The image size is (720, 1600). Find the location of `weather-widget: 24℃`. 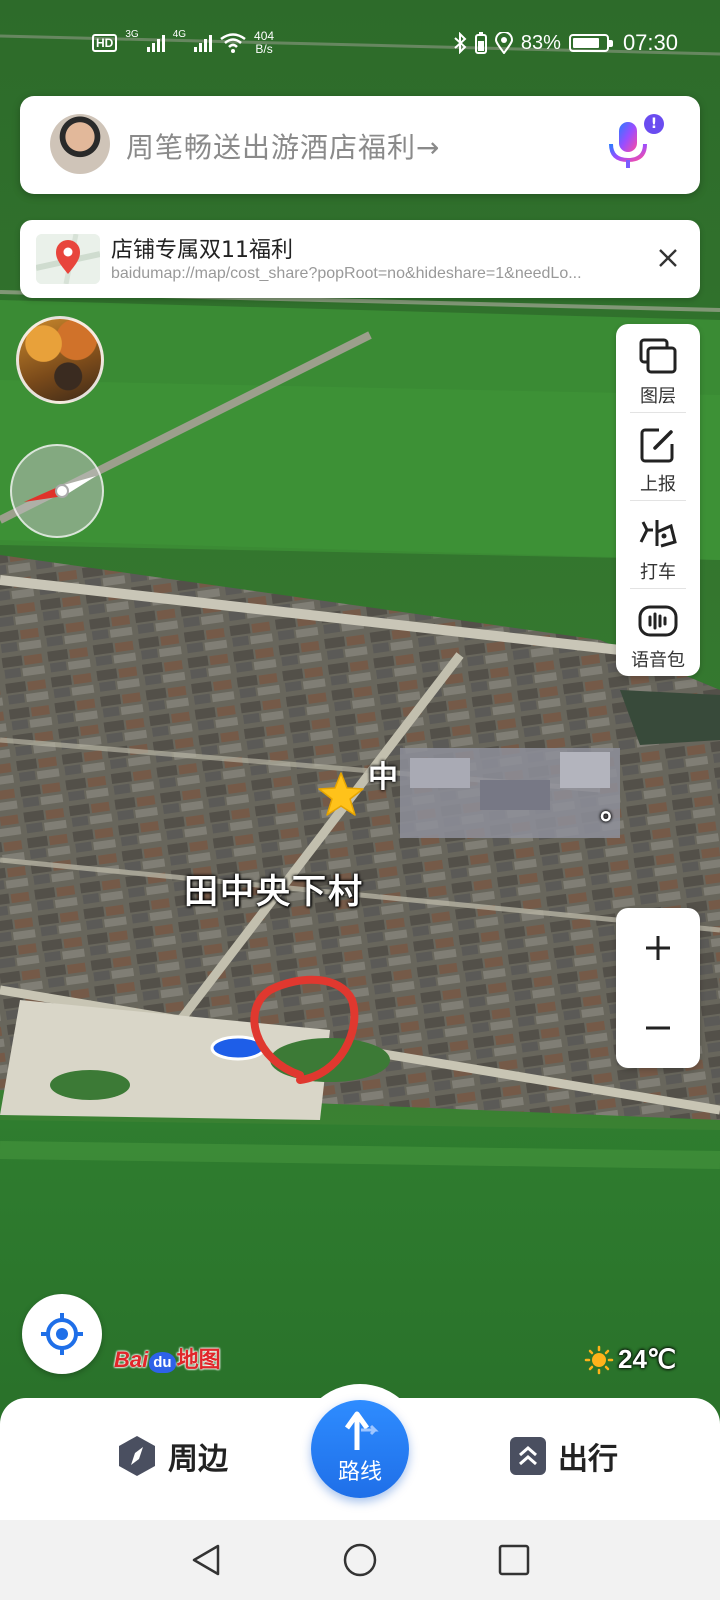

weather-widget: 24℃ is located at coordinates (630, 1359).